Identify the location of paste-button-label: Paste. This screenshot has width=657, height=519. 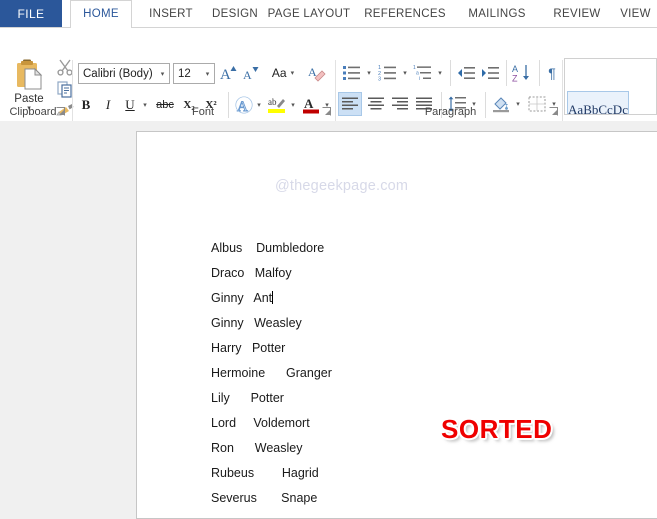
(29, 99).